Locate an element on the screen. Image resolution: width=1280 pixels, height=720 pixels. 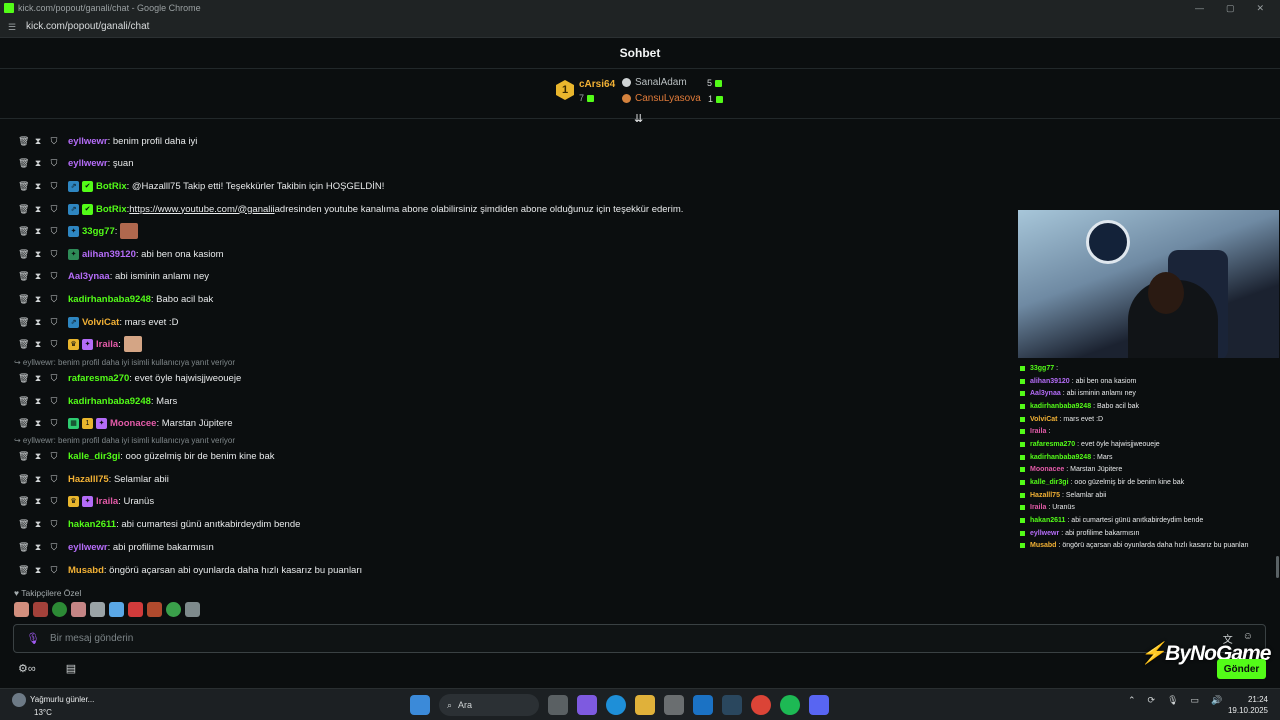
chat-message: 🗑 ⧗ ⛉ eyllwewr: benim profil daha iyi is located at coordinates (107, 141).